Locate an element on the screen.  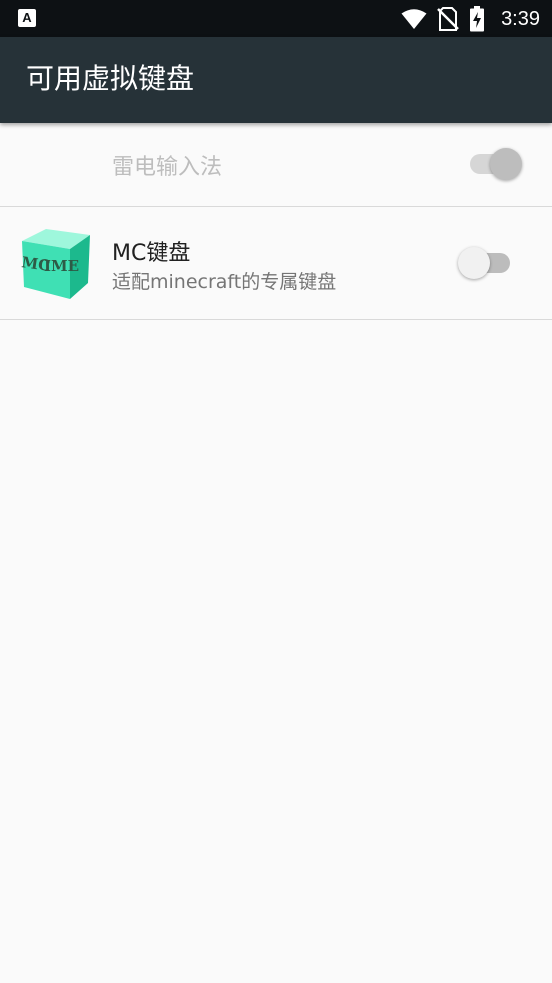
no-sim-icon is located at coordinates (448, 19).